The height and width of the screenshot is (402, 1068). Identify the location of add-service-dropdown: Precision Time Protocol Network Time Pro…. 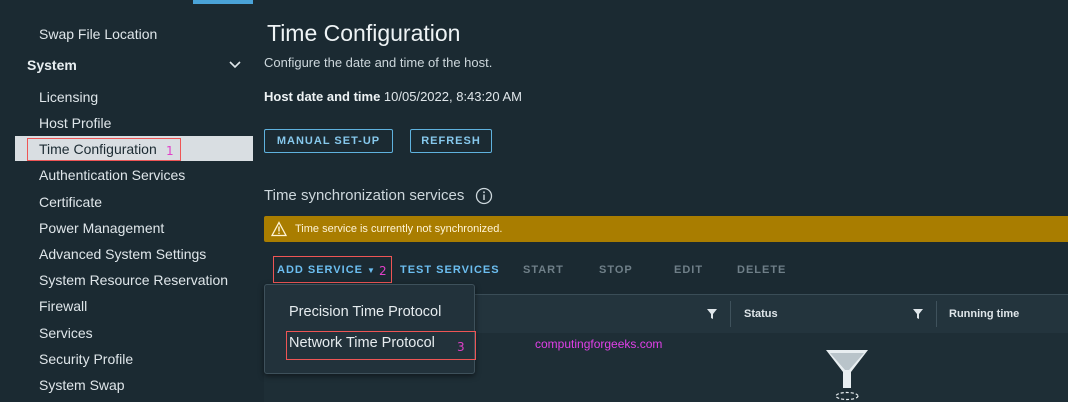
(369, 329).